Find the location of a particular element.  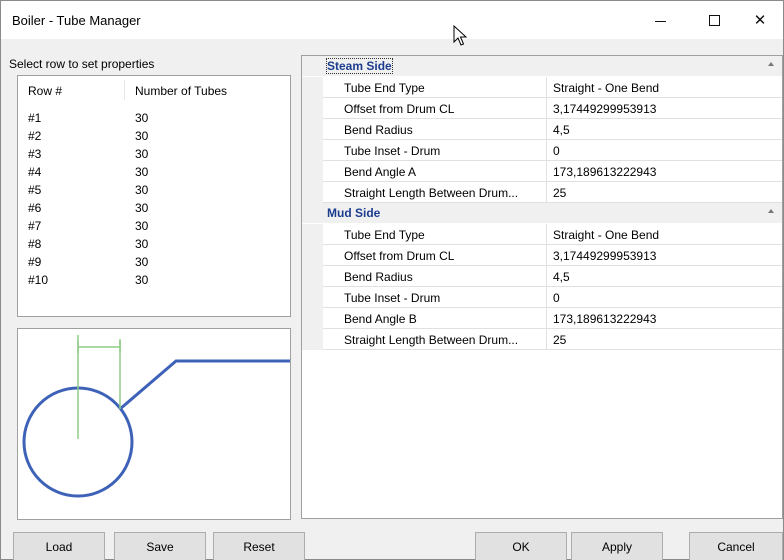

tube-preview-panel is located at coordinates (154, 424).